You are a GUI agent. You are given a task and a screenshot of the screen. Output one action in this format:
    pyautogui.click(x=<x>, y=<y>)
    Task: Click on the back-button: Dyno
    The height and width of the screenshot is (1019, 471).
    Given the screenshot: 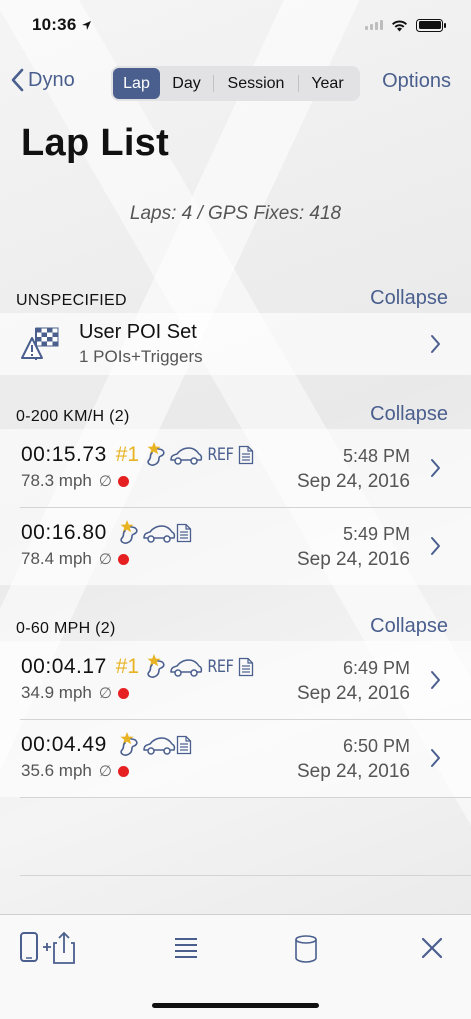 What is the action you would take?
    pyautogui.click(x=42, y=80)
    